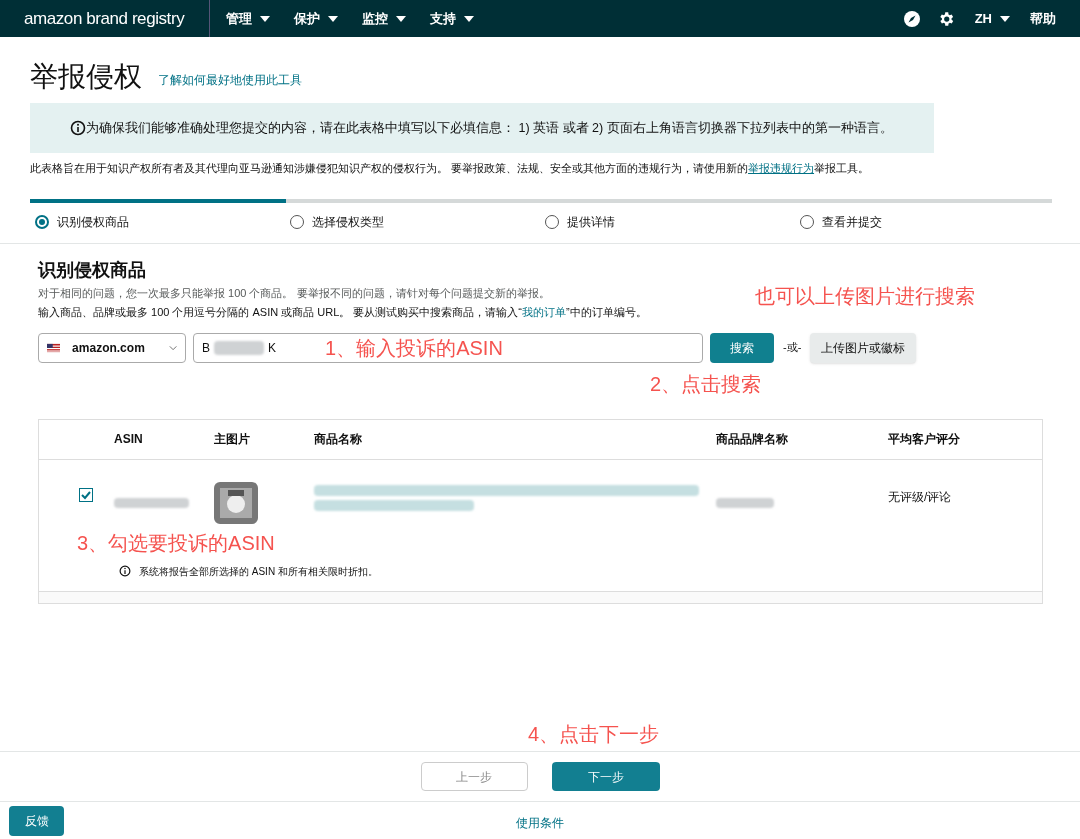 The image size is (1080, 839). I want to click on next-button: 下一步, so click(605, 776).